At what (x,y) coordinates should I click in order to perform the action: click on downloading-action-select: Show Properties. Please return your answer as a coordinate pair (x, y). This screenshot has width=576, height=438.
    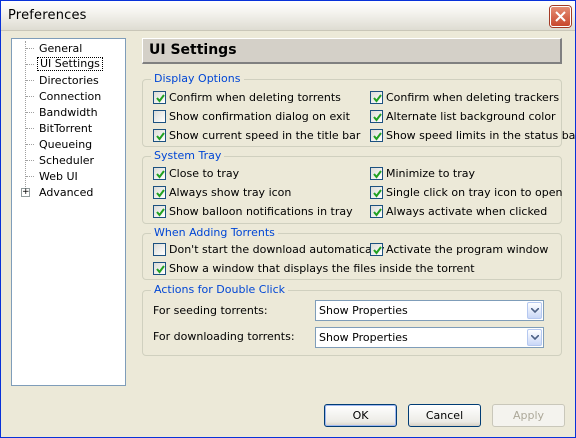
    Looking at the image, I should click on (429, 337).